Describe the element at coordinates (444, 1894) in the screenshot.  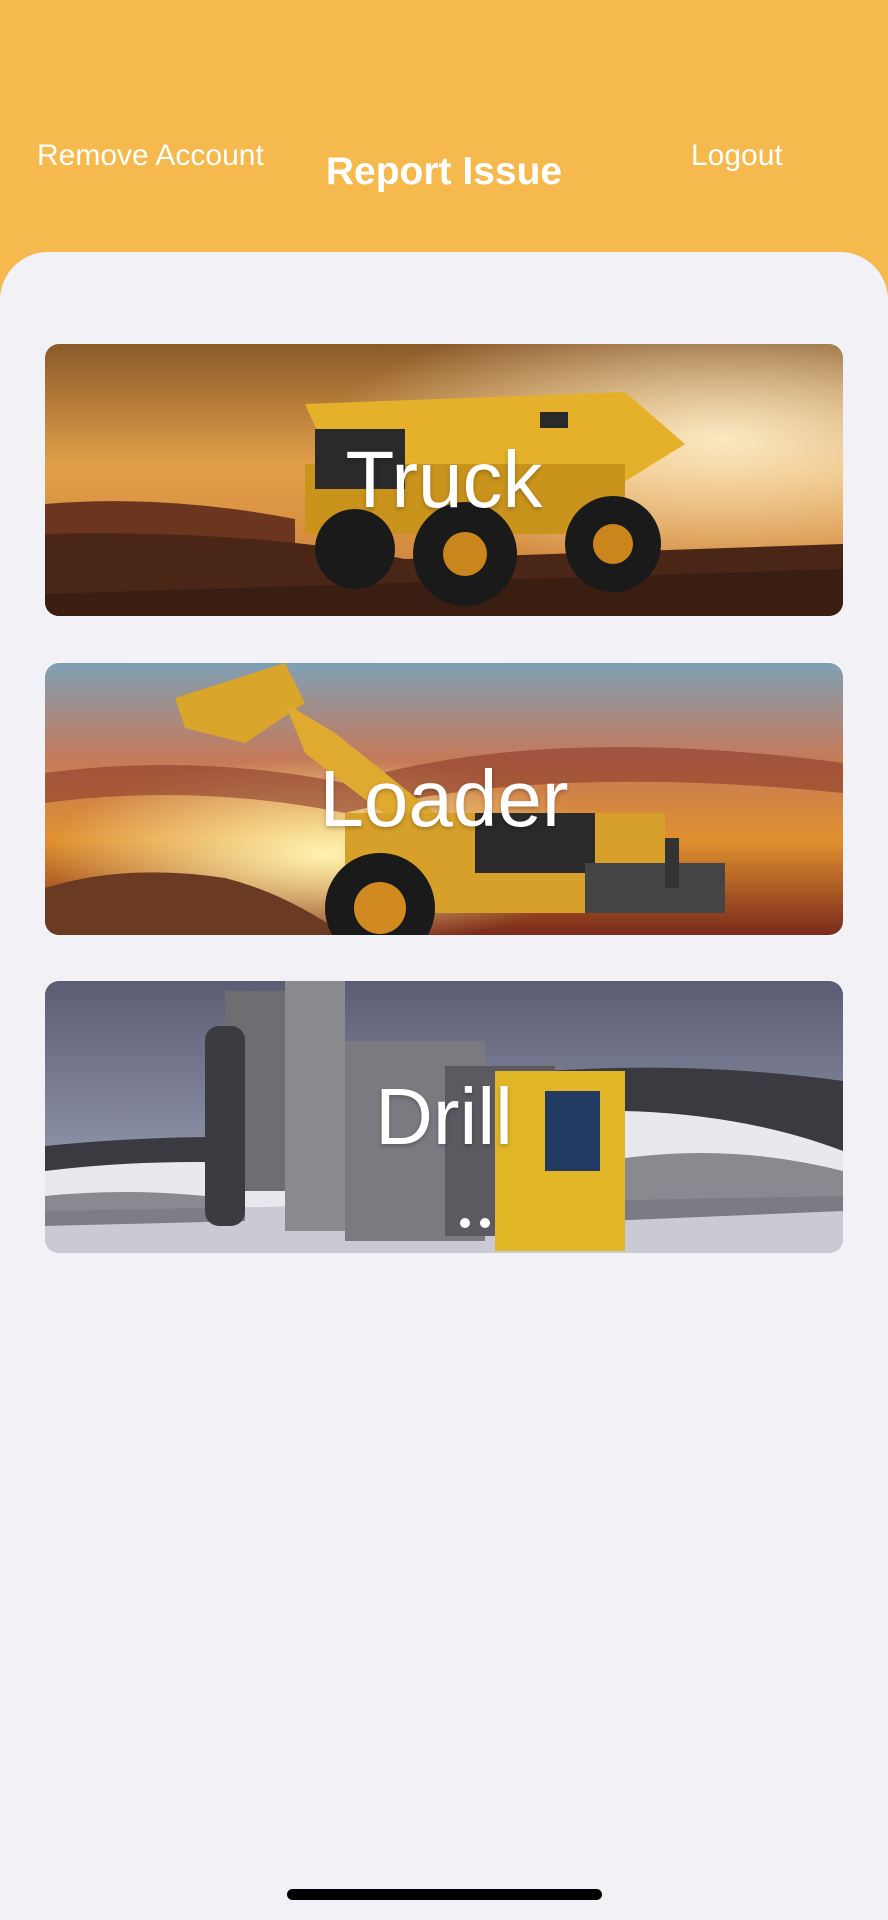
I see `home-indicator` at that location.